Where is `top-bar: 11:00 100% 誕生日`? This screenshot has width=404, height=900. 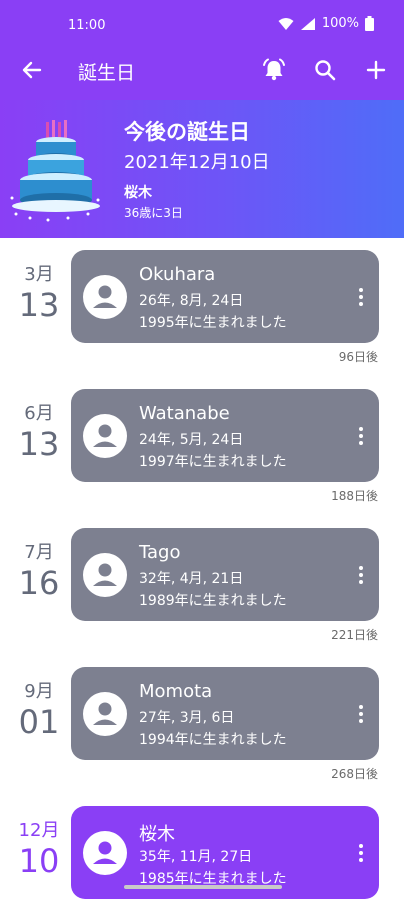 top-bar: 11:00 100% 誕生日 is located at coordinates (202, 50).